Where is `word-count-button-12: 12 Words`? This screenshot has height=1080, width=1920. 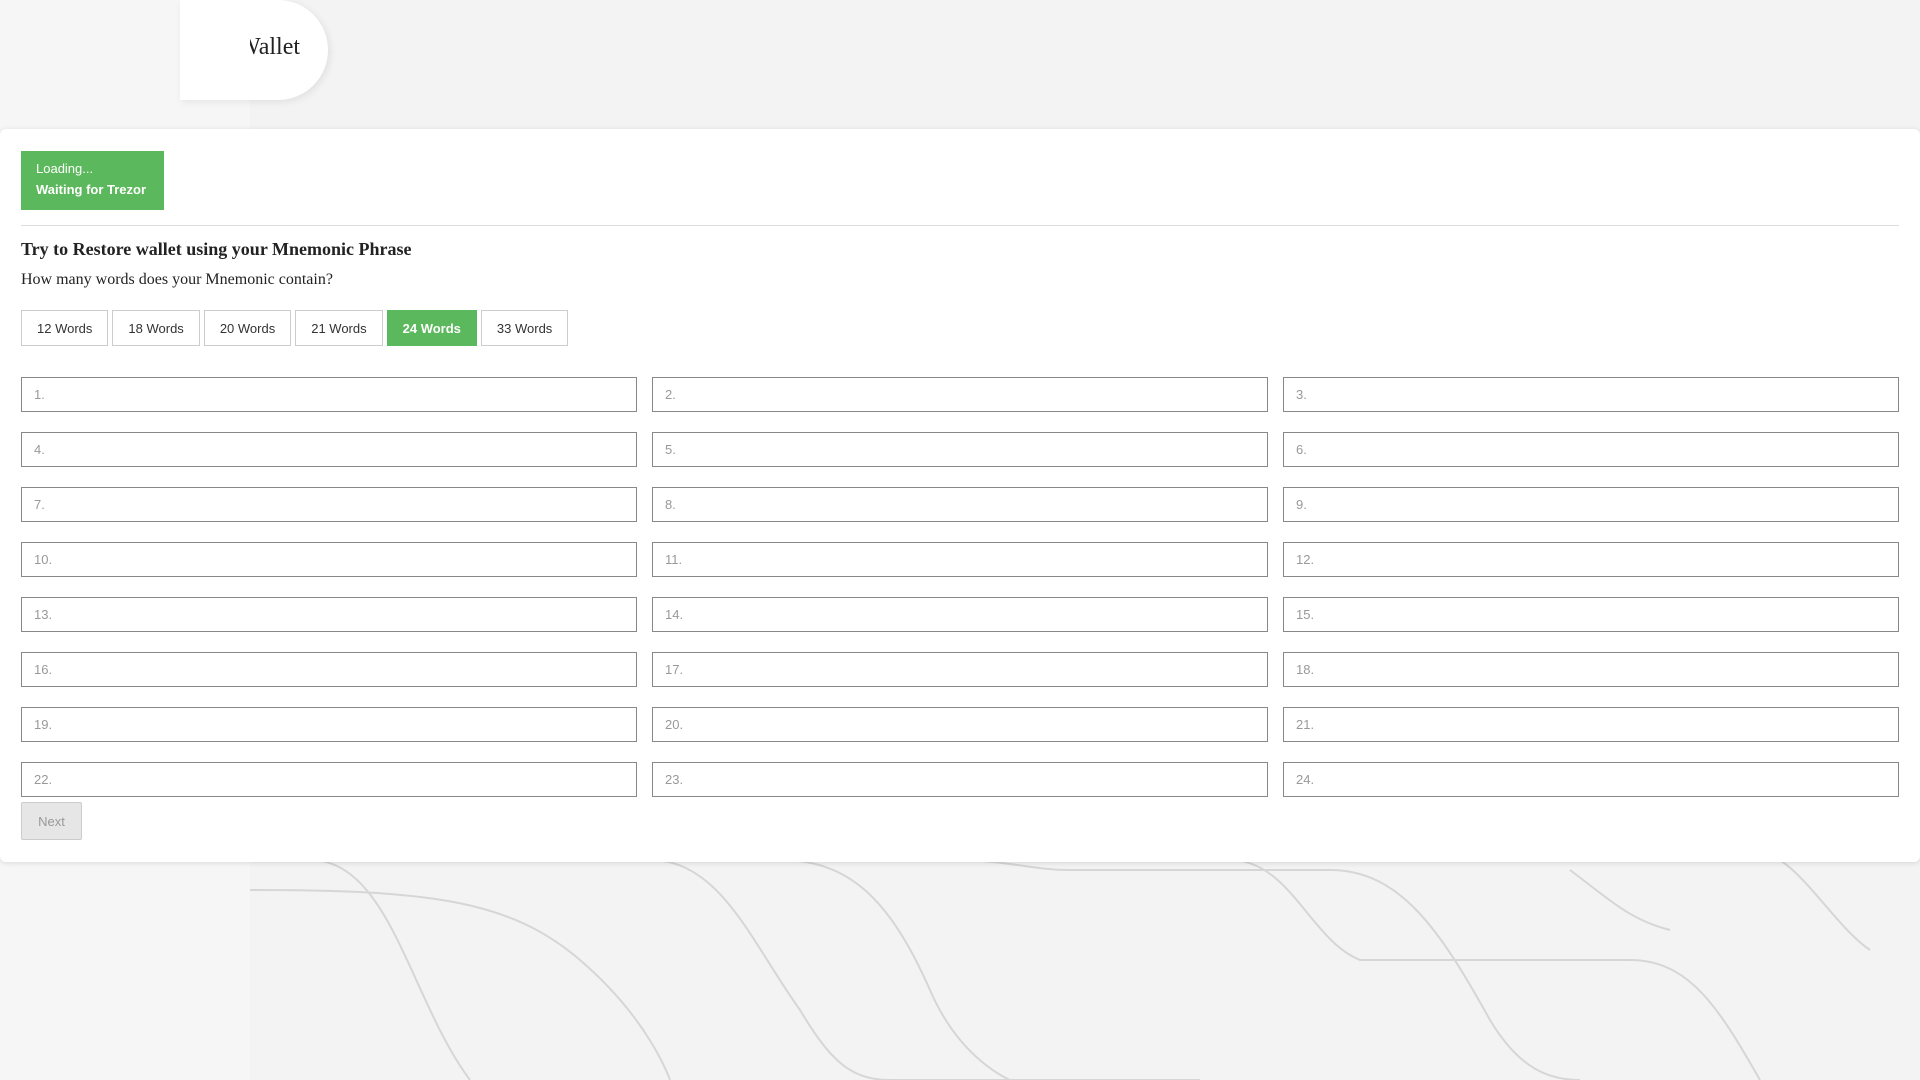 word-count-button-12: 12 Words is located at coordinates (65, 328).